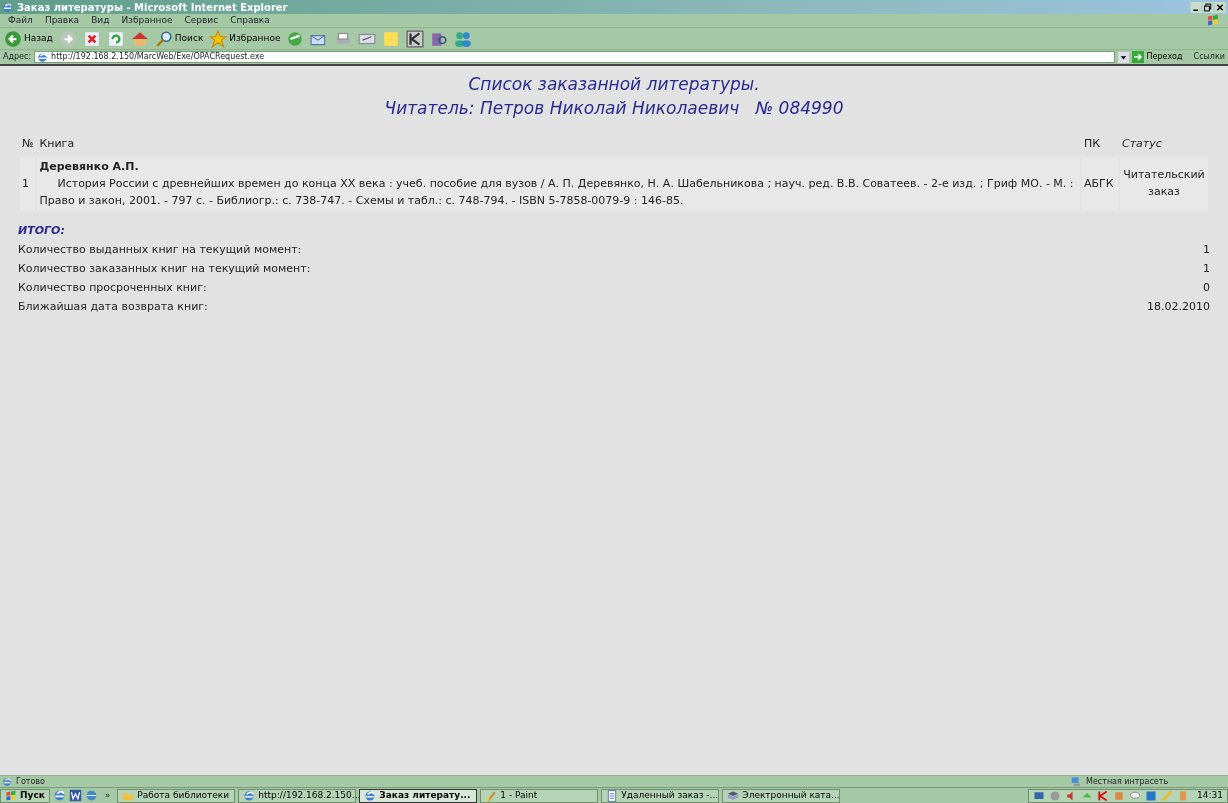 This screenshot has height=803, width=1228. Describe the element at coordinates (1220, 7) in the screenshot. I see `close-icon` at that location.